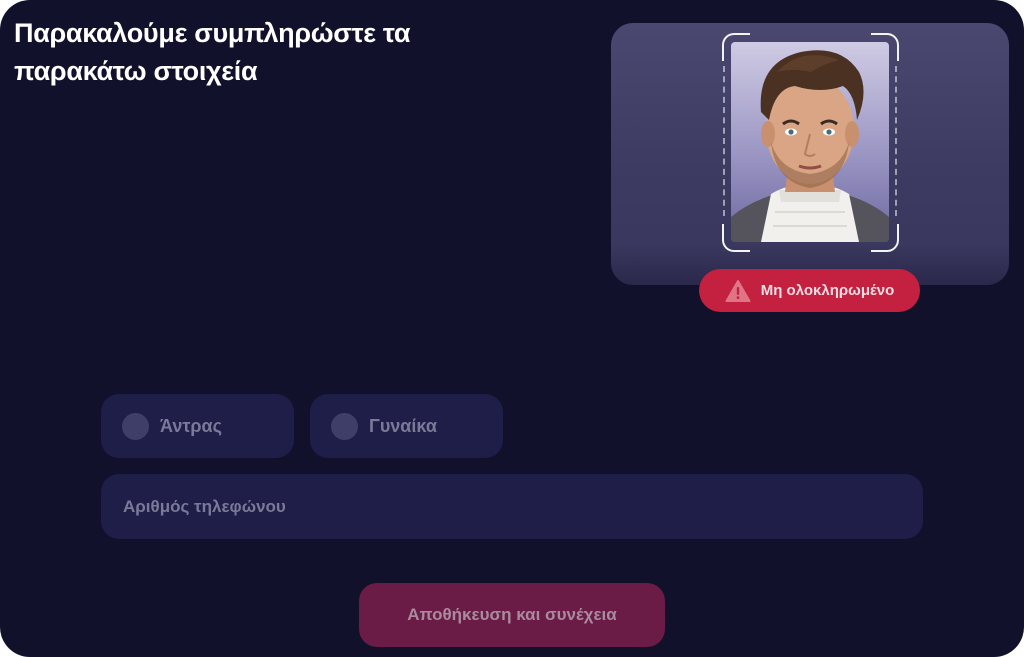  What do you see at coordinates (403, 425) in the screenshot?
I see `gender-option-label: Γυναίκα` at bounding box center [403, 425].